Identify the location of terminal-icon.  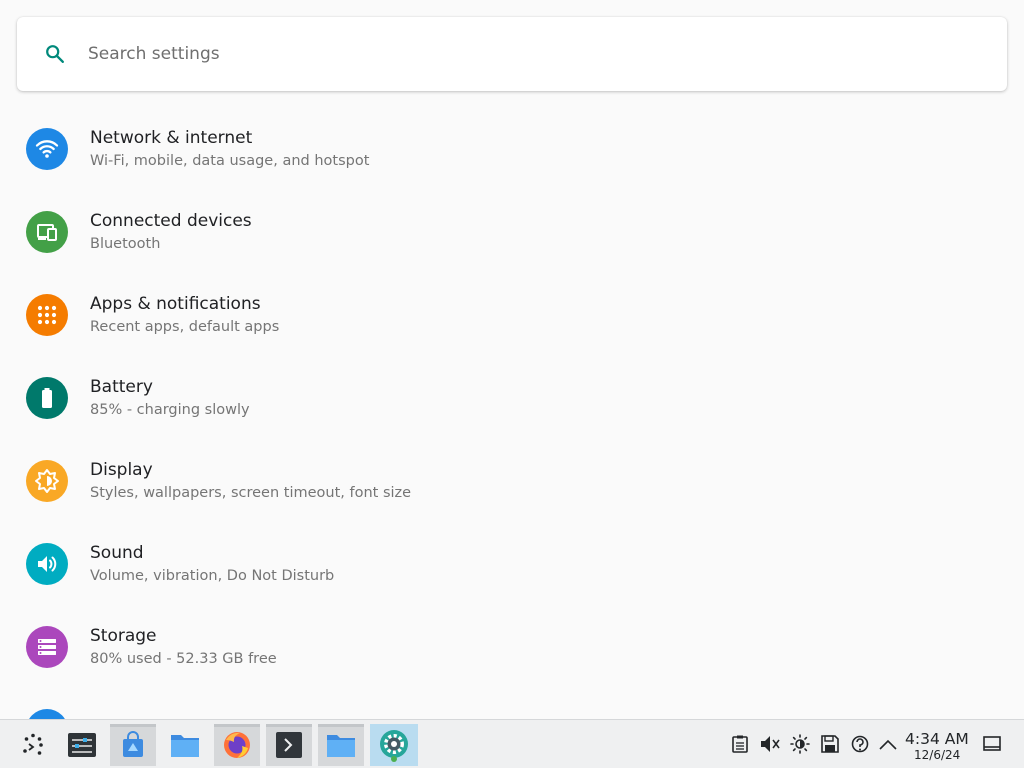
(289, 745).